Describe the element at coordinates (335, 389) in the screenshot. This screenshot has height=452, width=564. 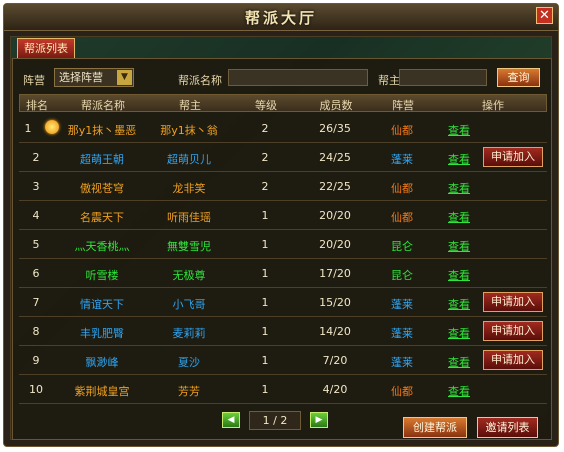
I see `members-cell: 4/20` at that location.